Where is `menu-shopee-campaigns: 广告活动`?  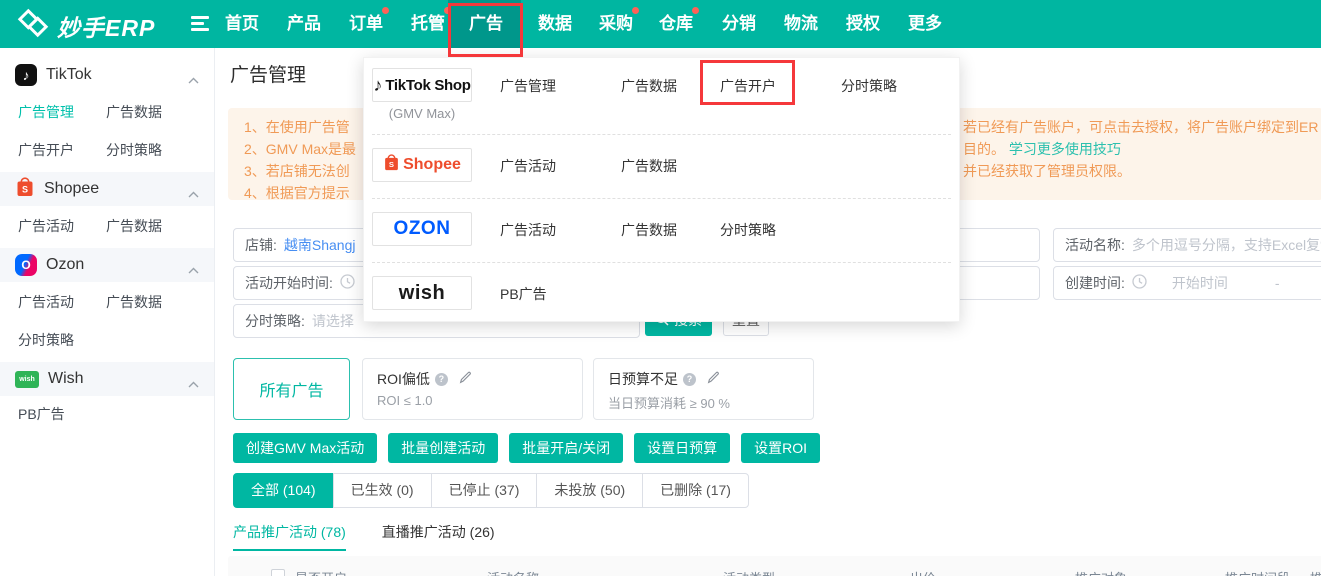
menu-shopee-campaigns: 广告活动 is located at coordinates (528, 166).